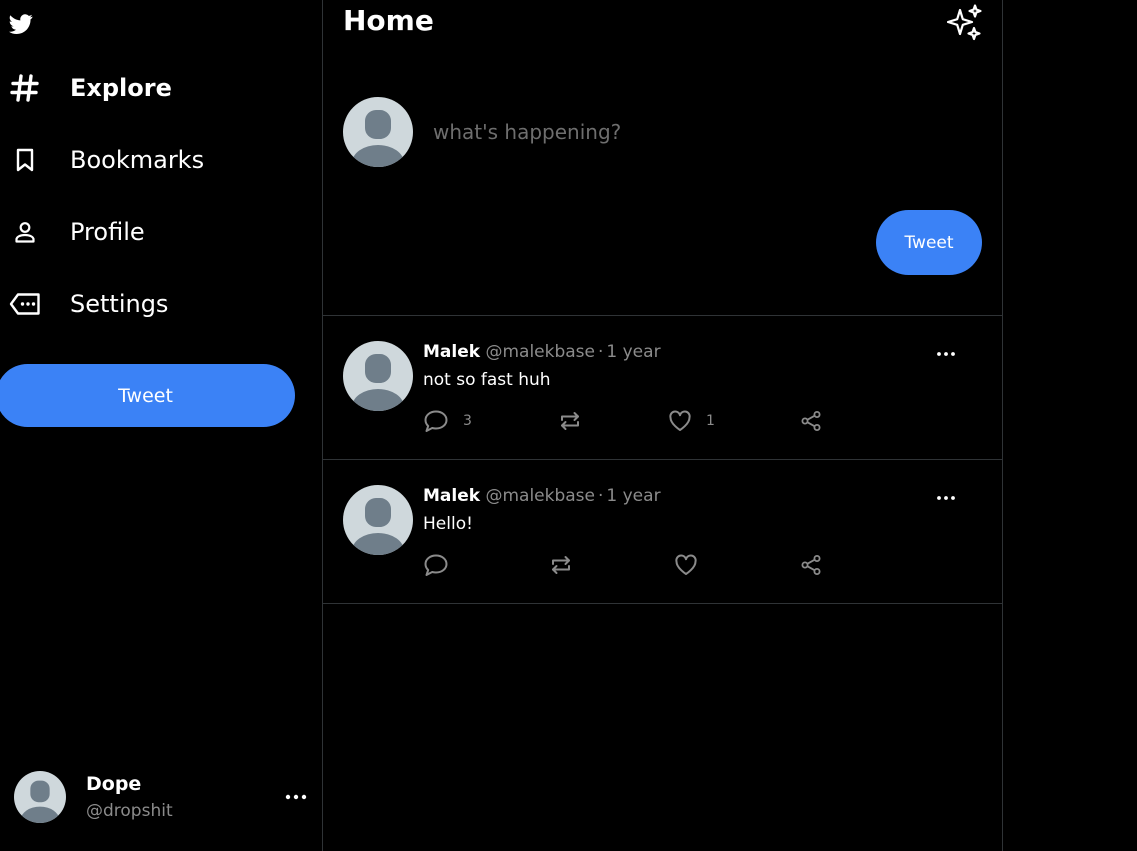 The height and width of the screenshot is (851, 1137). What do you see at coordinates (448, 524) in the screenshot?
I see `tweet-text: Hello!` at bounding box center [448, 524].